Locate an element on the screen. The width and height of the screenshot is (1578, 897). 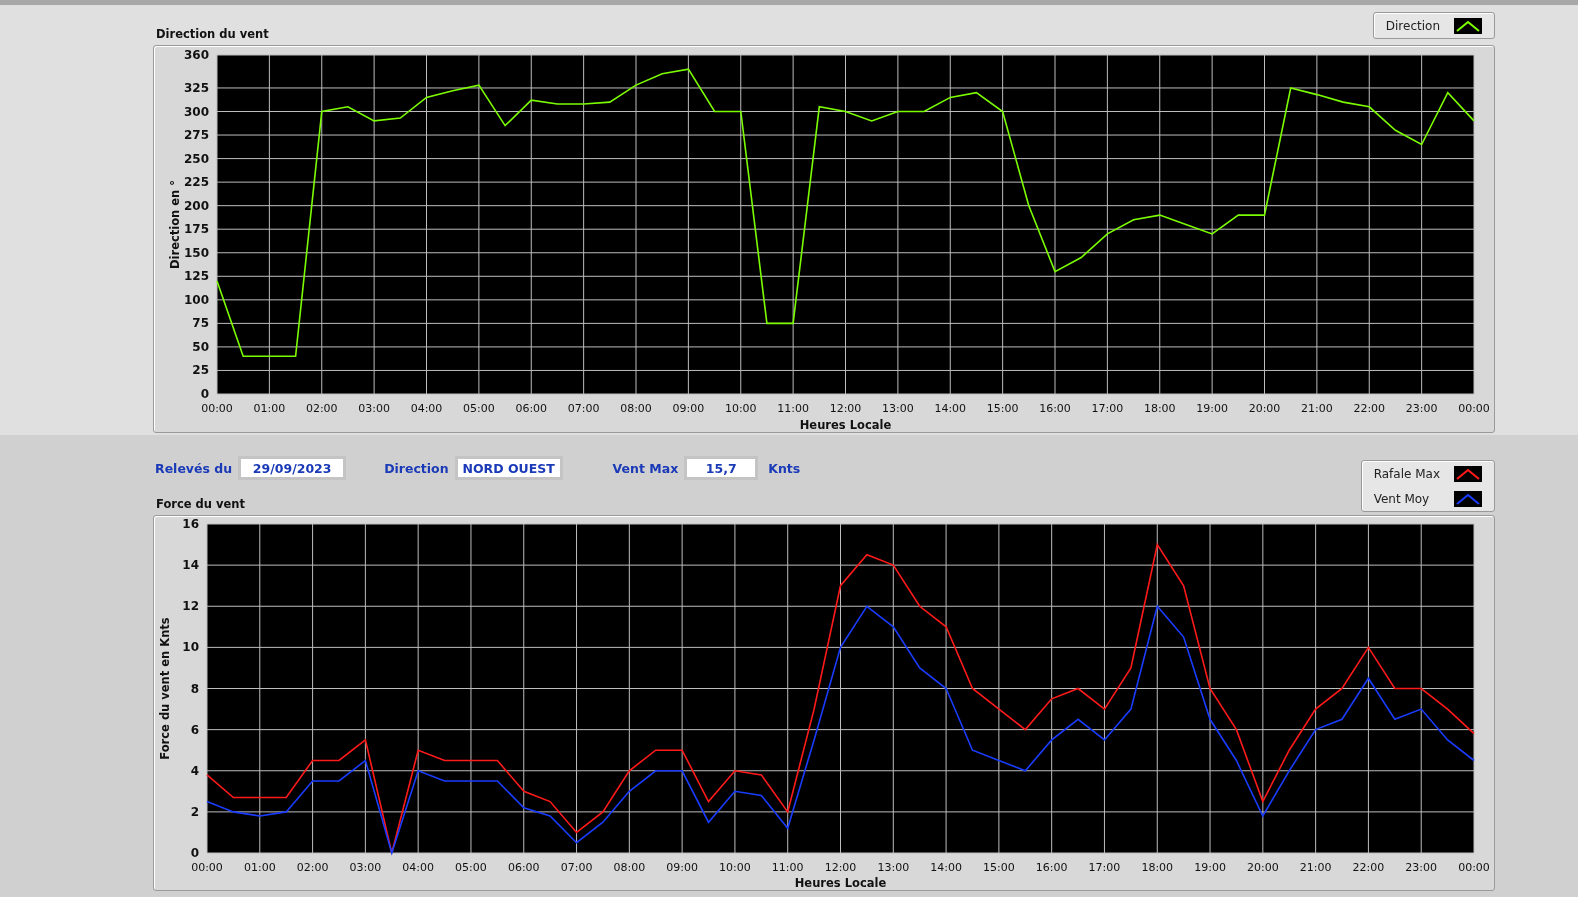
axis-tick-label: 125 is located at coordinates (196, 276).